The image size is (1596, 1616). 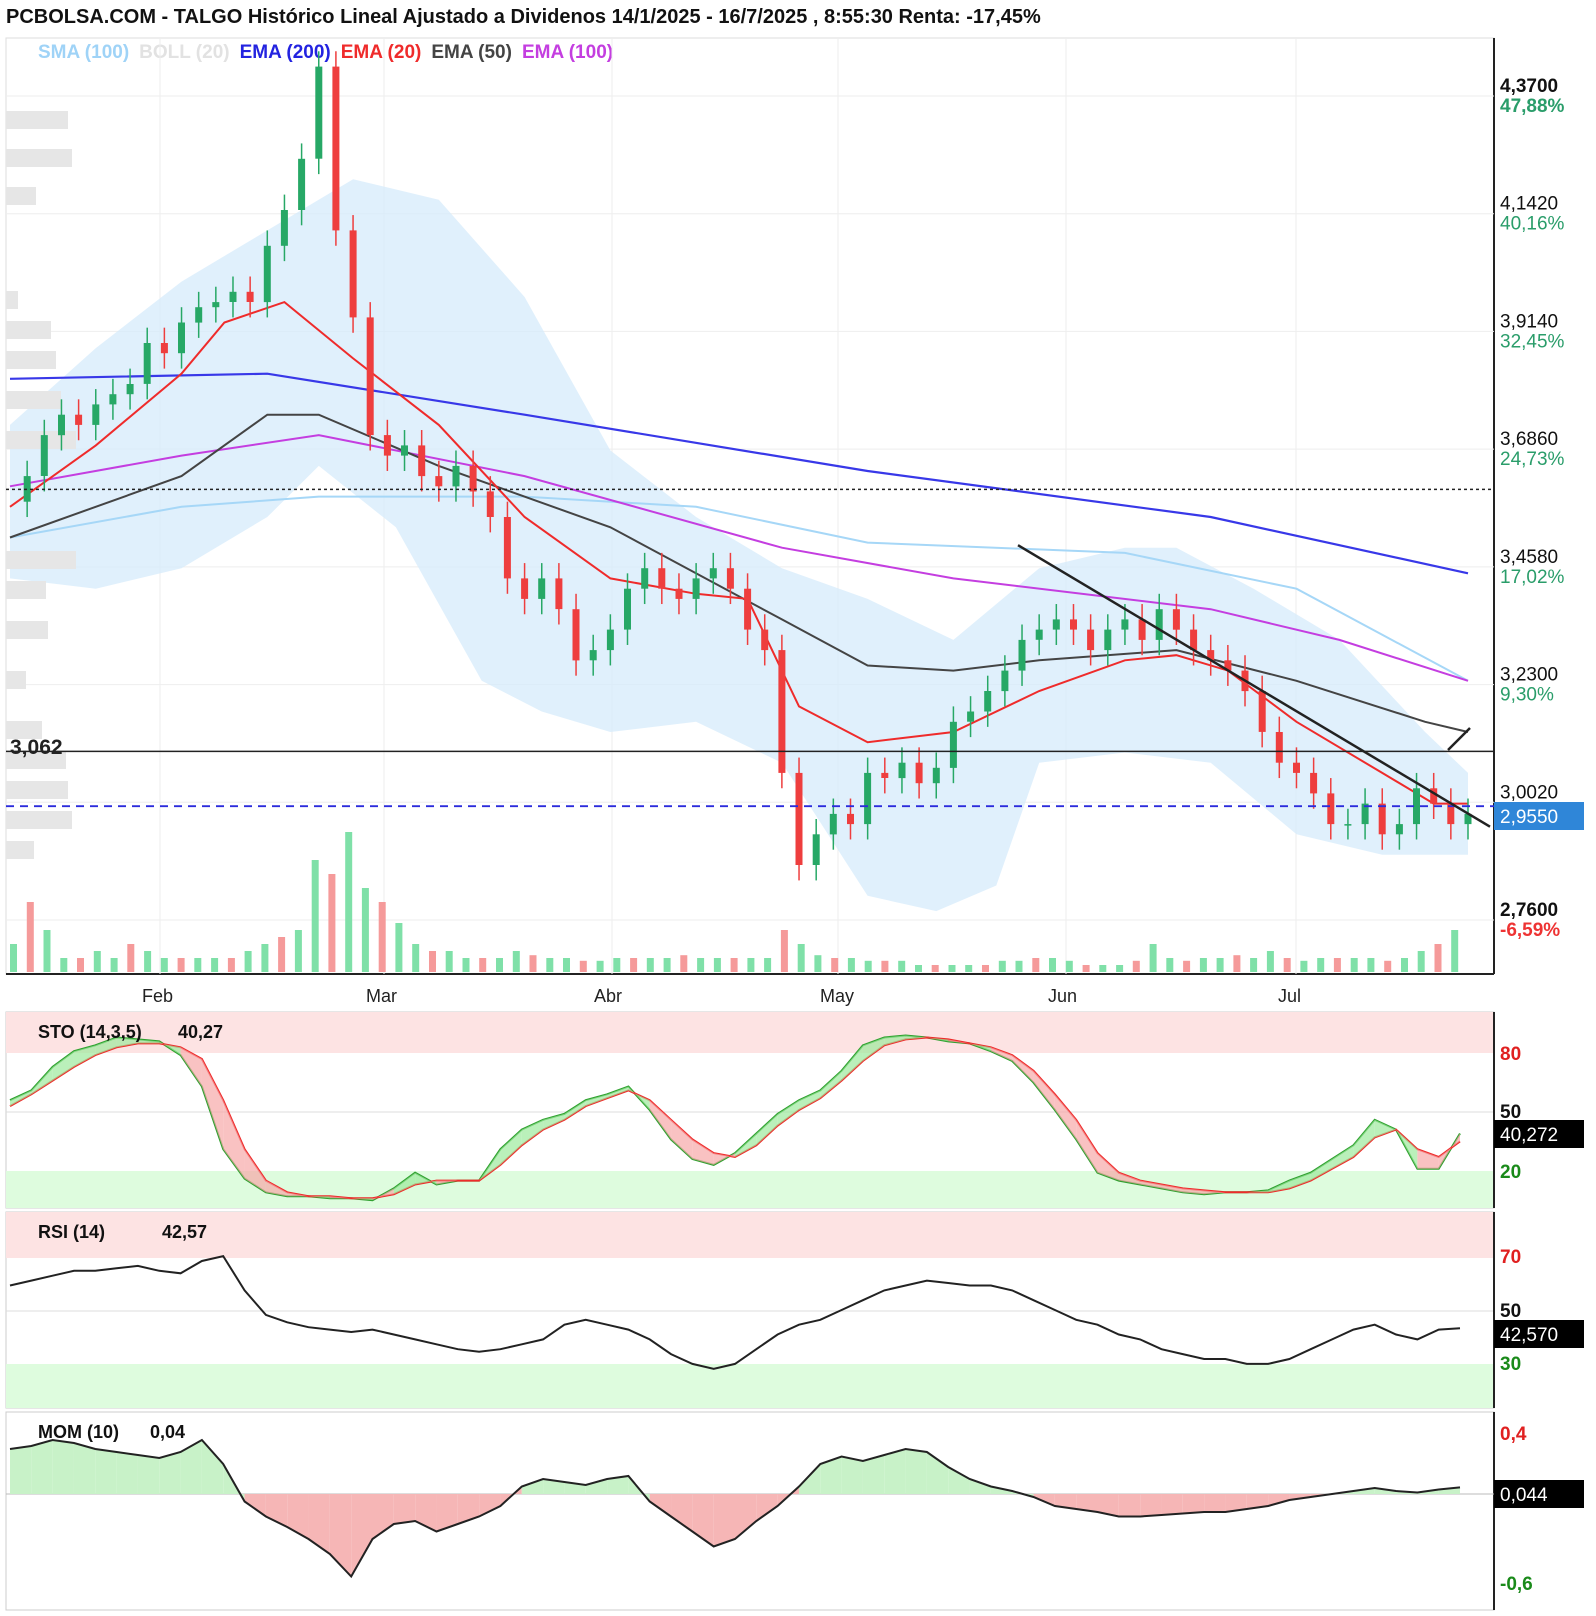 What do you see at coordinates (157, 996) in the screenshot?
I see `month-label: Feb` at bounding box center [157, 996].